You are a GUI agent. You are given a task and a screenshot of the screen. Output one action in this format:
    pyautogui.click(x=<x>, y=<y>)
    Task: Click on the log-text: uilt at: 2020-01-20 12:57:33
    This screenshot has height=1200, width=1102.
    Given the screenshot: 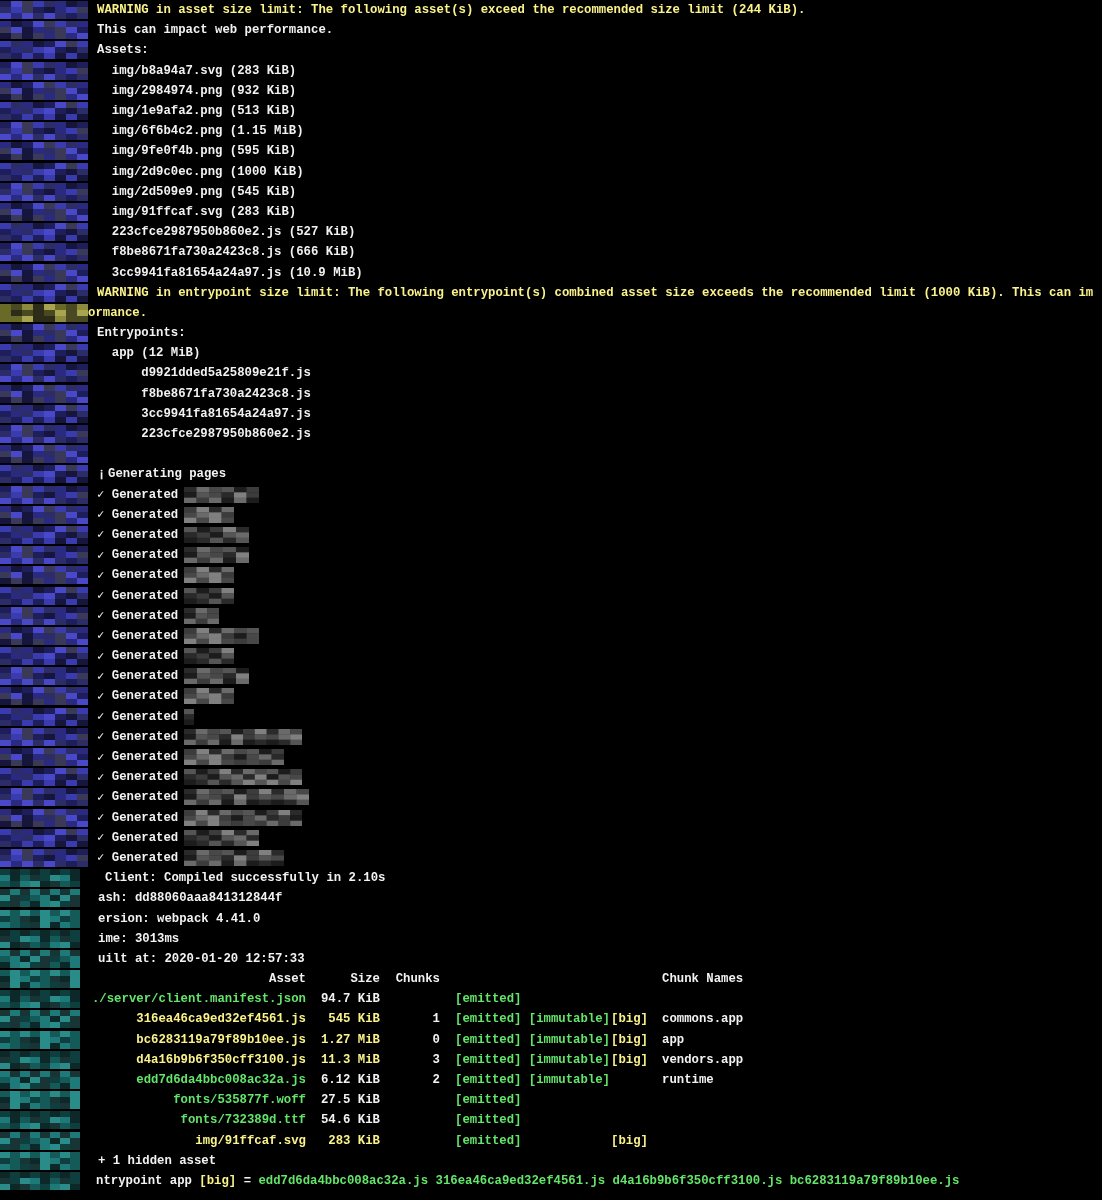 What is the action you would take?
    pyautogui.click(x=201, y=958)
    